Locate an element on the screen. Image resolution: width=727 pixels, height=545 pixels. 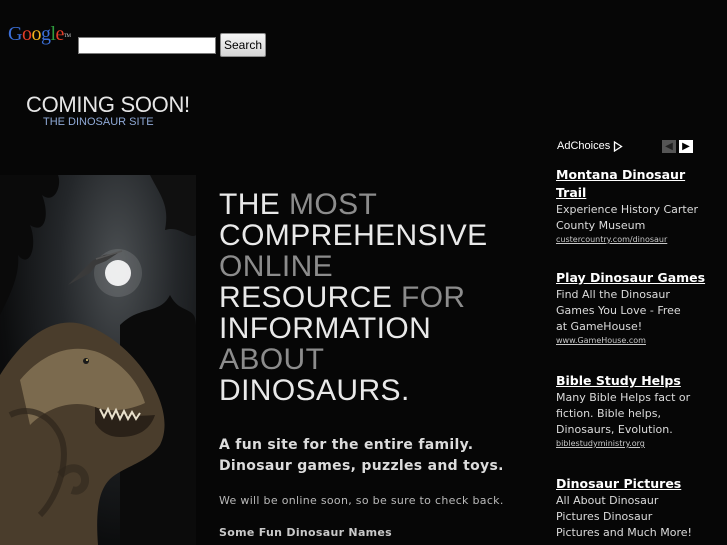
adchoices-link: AdChoices is located at coordinates (590, 146).